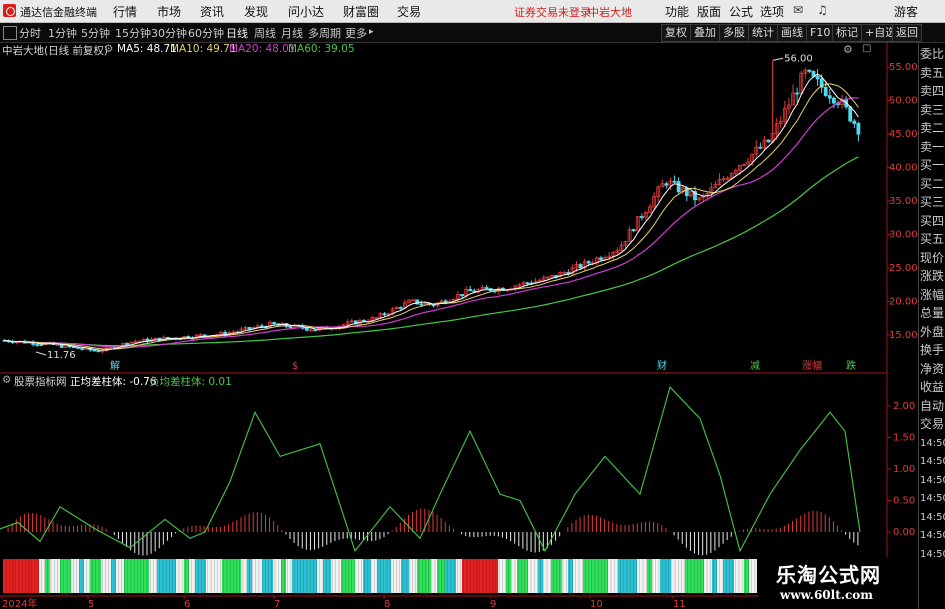  I want to click on side-item-7: 买二, so click(932, 184).